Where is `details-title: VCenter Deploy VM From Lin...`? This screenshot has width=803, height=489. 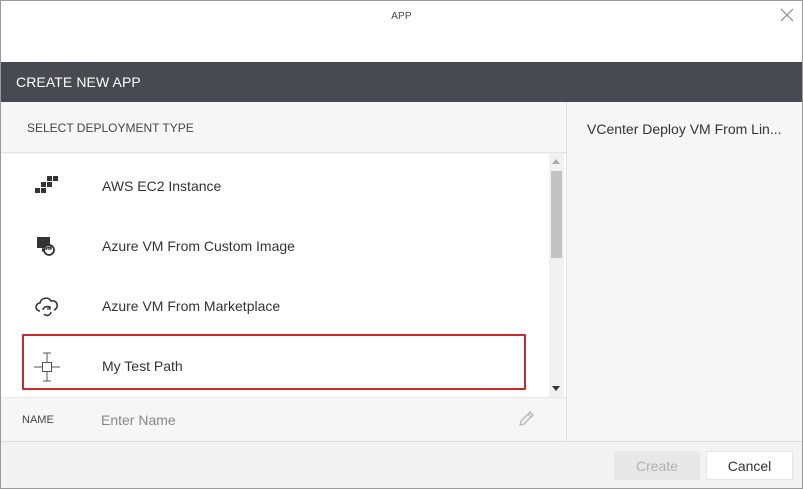
details-title: VCenter Deploy VM From Lin... is located at coordinates (684, 129).